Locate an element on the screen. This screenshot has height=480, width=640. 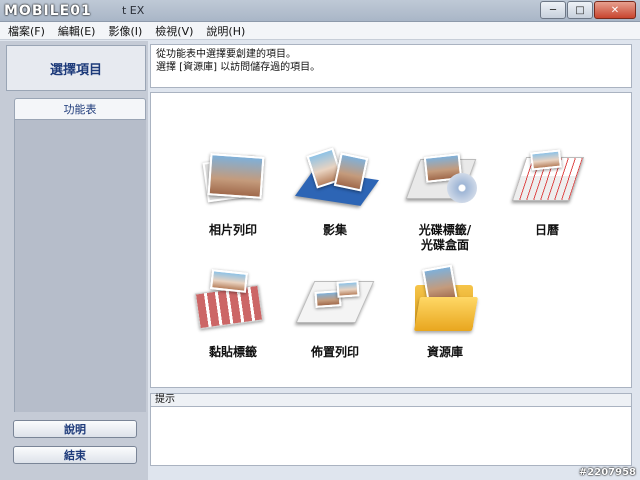
mobile01-logo: MOBILE01 is located at coordinates (48, 11).